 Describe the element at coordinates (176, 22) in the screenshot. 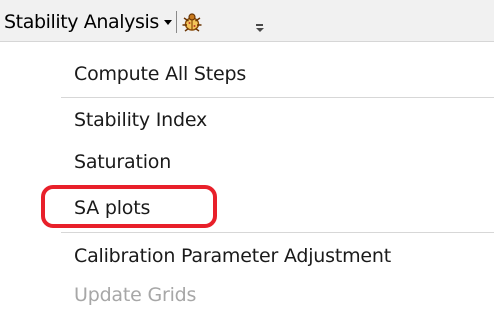

I see `toolbar-separator` at that location.